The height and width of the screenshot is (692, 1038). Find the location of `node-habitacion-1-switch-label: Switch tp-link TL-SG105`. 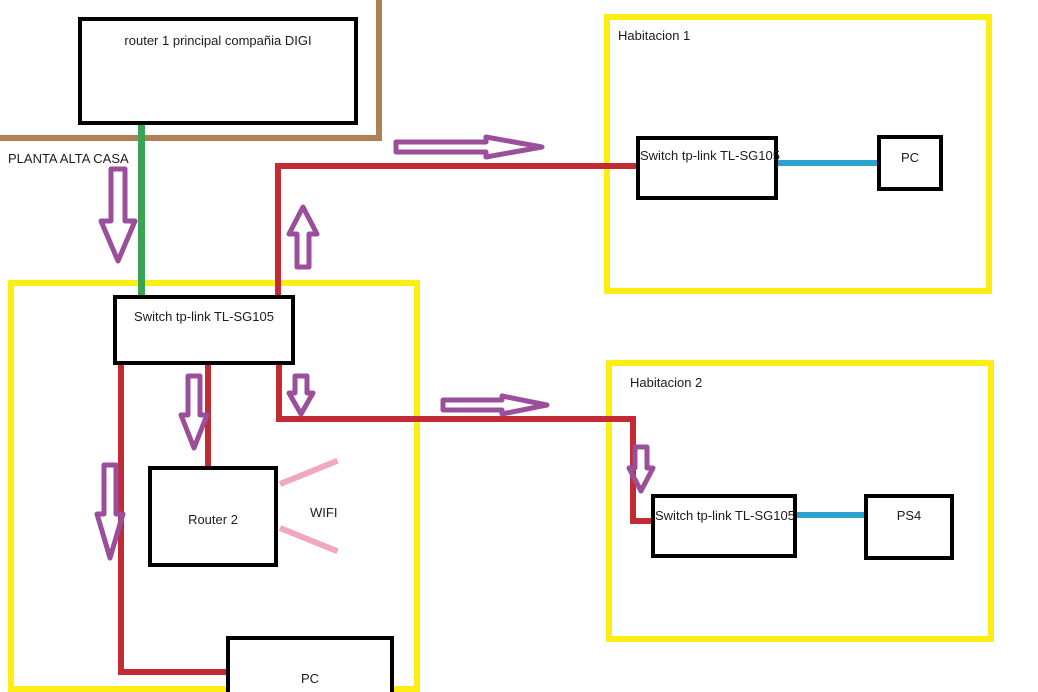

node-habitacion-1-switch-label: Switch tp-link TL-SG105 is located at coordinates (710, 155).